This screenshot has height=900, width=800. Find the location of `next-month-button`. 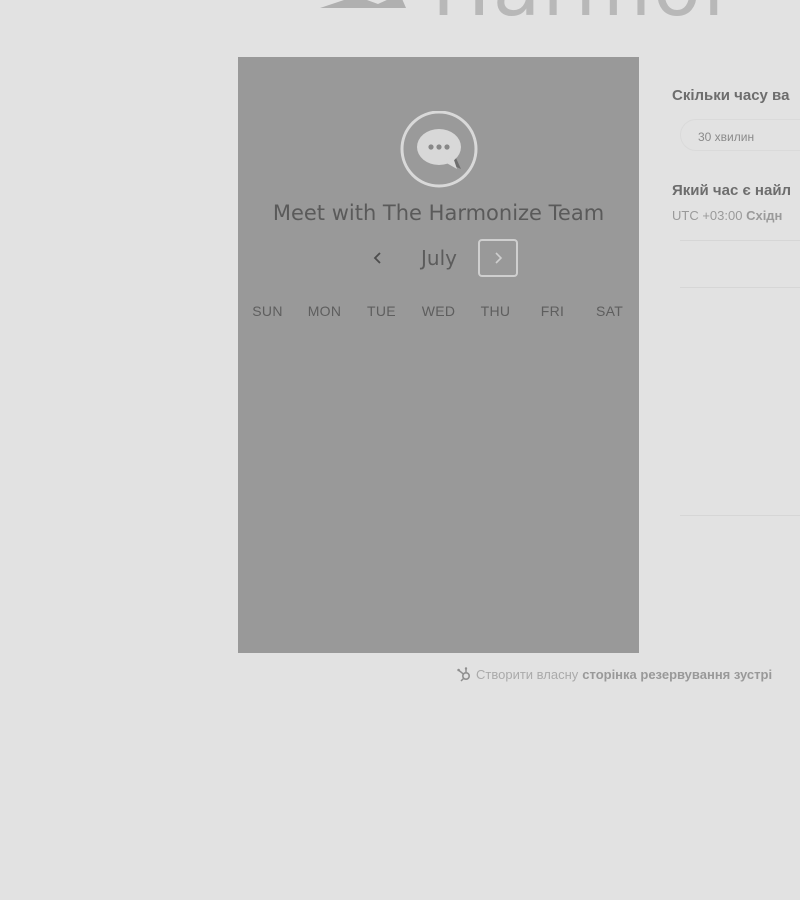

next-month-button is located at coordinates (498, 258).